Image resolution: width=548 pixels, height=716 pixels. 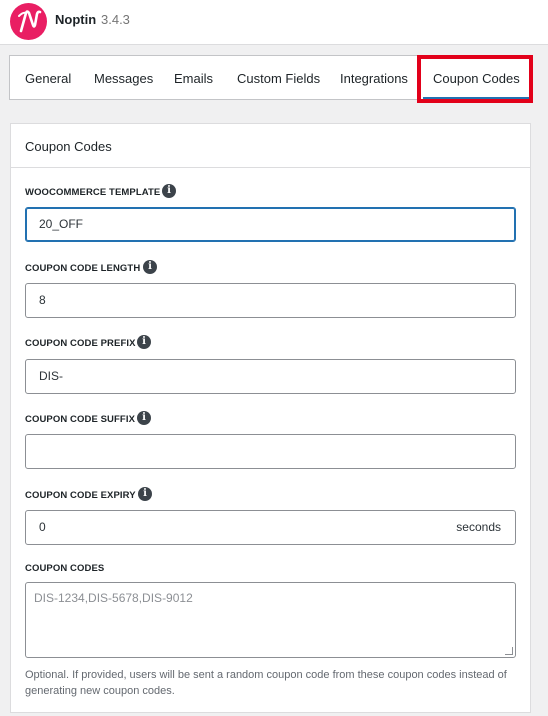 What do you see at coordinates (270, 620) in the screenshot?
I see `coupon-codes-textarea: DIS-1234,DIS-5678,DIS-9012` at bounding box center [270, 620].